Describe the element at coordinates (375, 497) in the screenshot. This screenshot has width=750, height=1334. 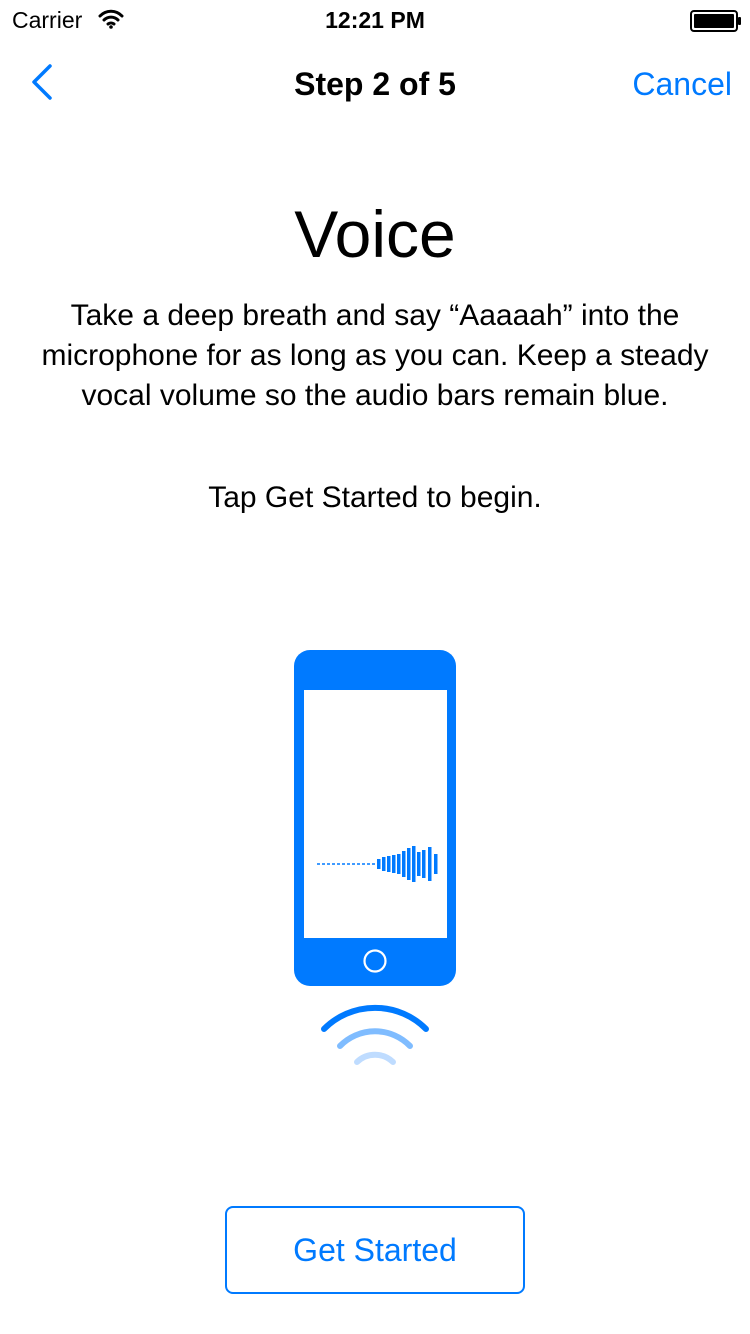
I see `tap-to-begin-text: Tap Get Started to begin.` at that location.